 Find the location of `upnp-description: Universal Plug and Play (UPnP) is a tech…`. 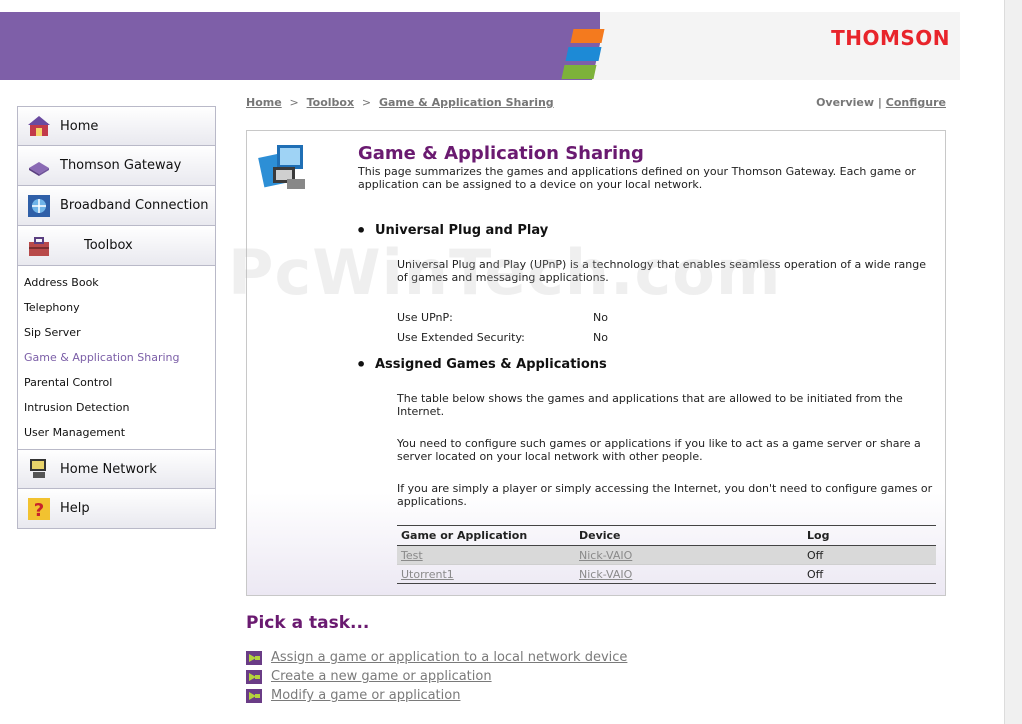

upnp-description: Universal Plug and Play (UPnP) is a tech… is located at coordinates (661, 271).